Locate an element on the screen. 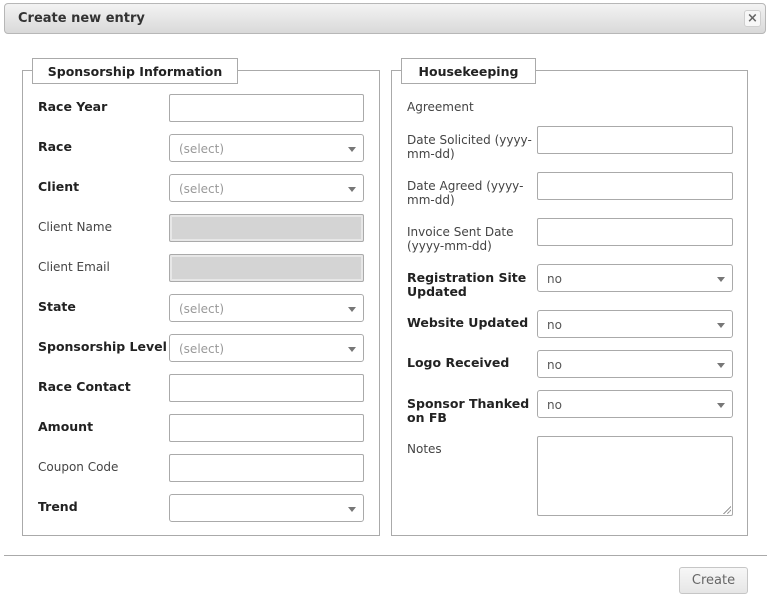 The image size is (769, 608). date-agreed-label: Date Agreed (yyyy- mm-dd) is located at coordinates (465, 193).